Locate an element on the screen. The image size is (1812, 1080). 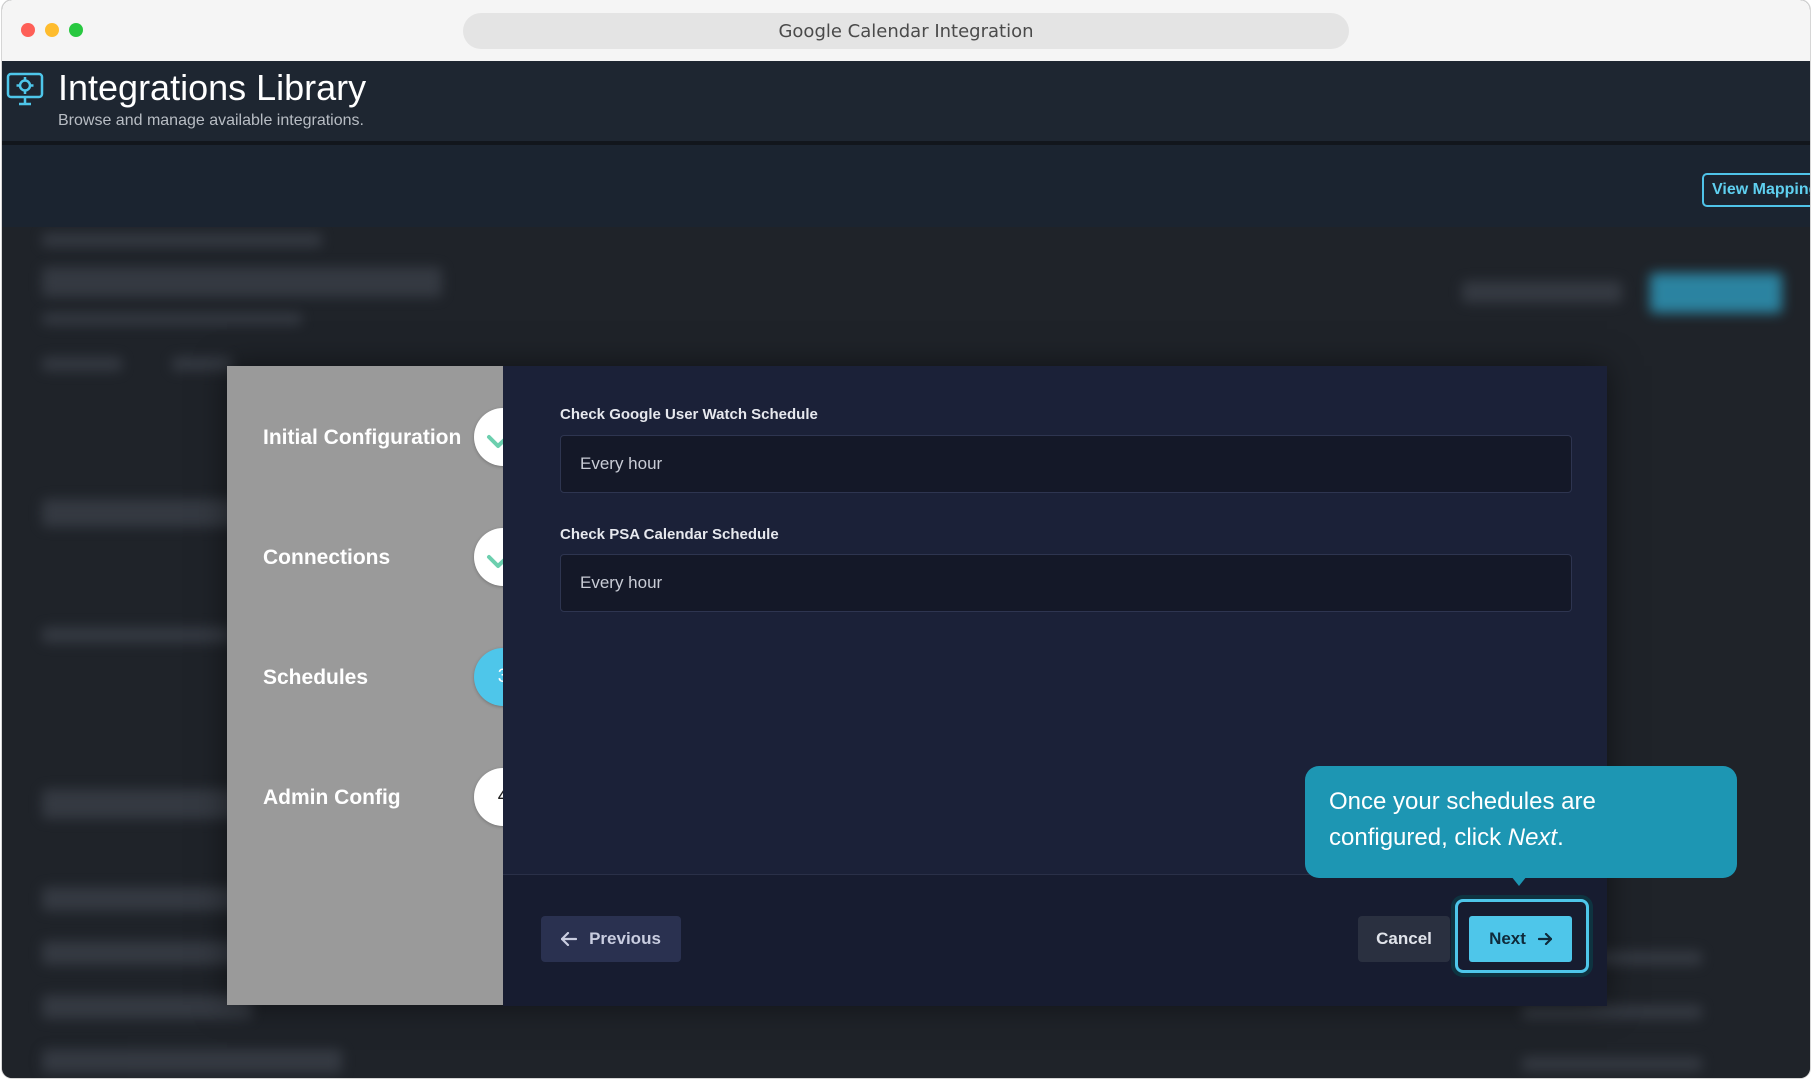
wizard-footer: Previous Cancel is located at coordinates (1055, 940).